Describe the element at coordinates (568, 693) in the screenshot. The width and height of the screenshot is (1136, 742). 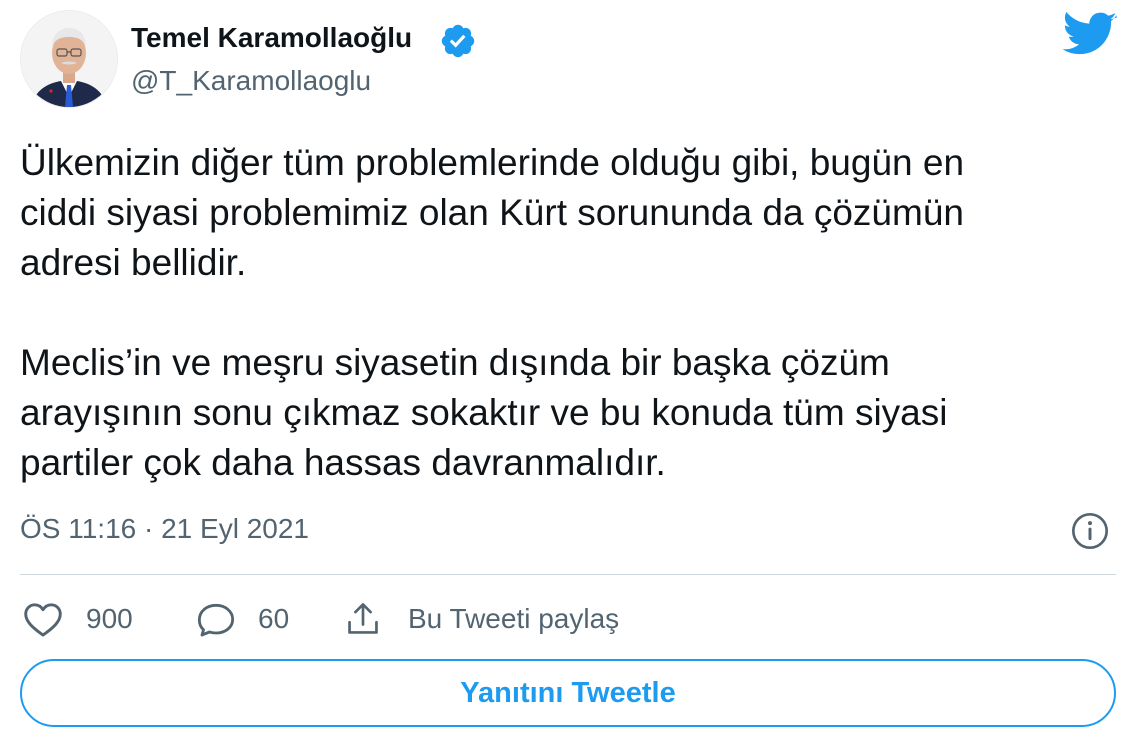
I see `tweet-your-reply-button: Yanıtını Tweetle` at that location.